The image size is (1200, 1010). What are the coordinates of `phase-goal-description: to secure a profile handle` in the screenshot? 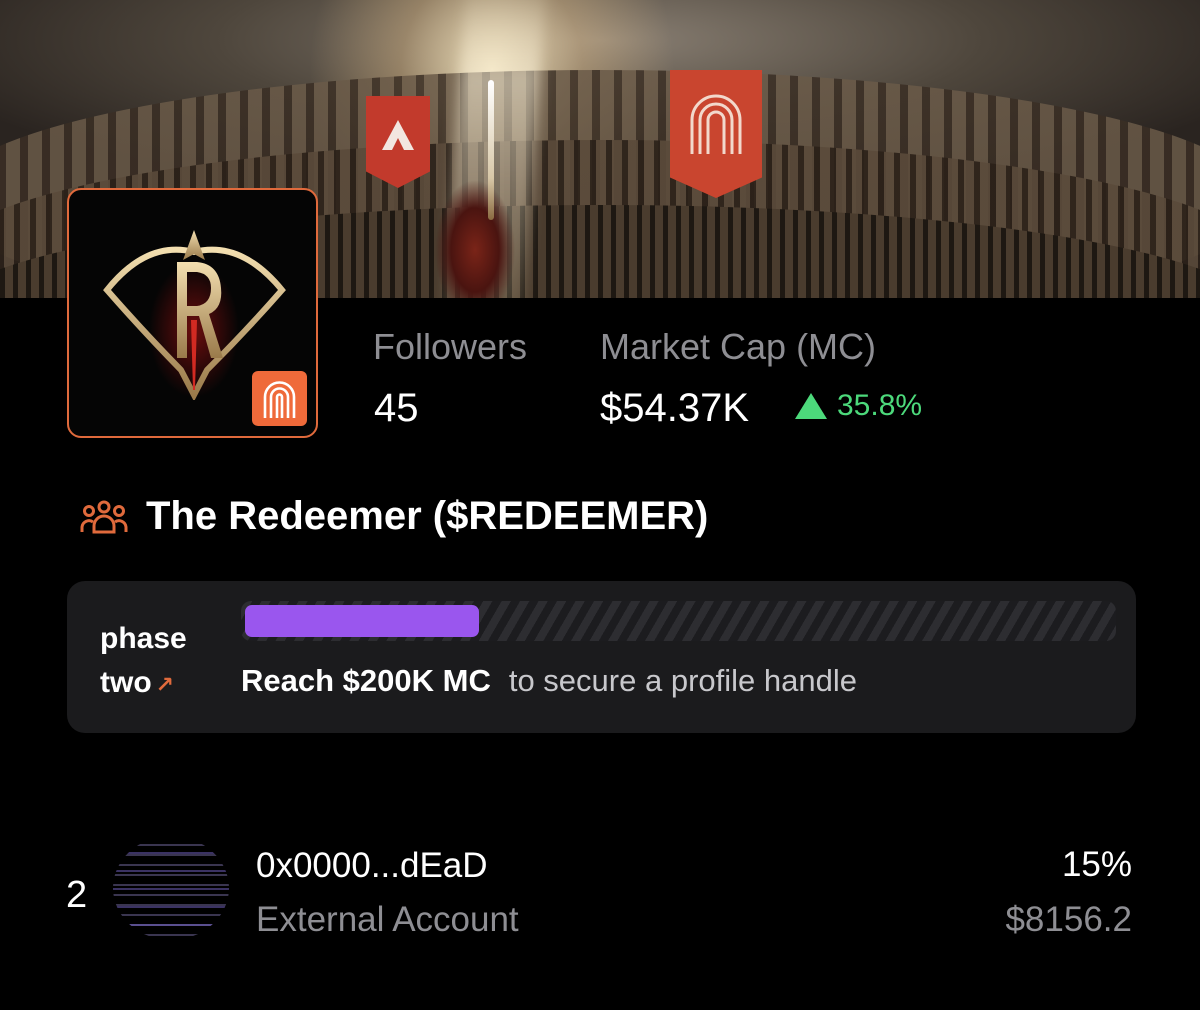 It's located at (682, 680).